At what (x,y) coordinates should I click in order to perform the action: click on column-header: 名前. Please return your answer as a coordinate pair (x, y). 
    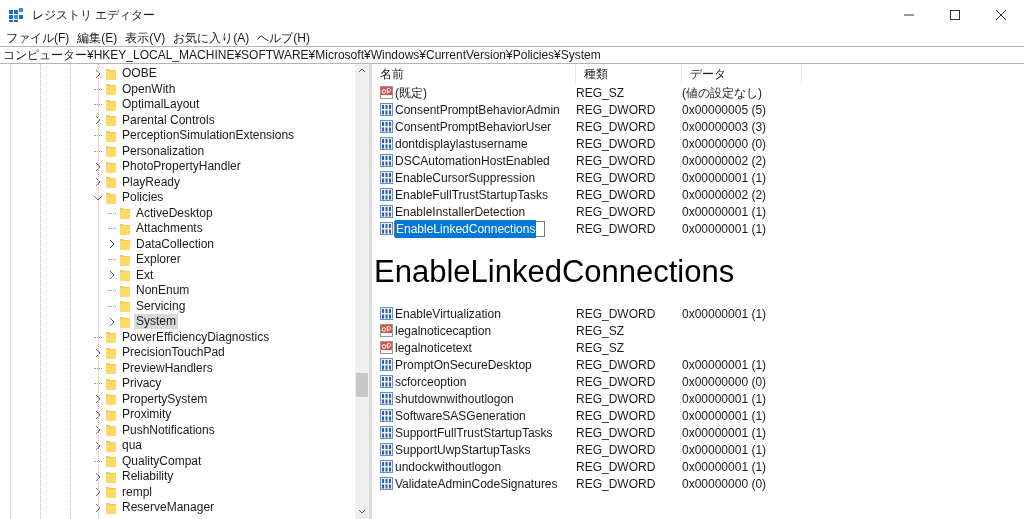
    Looking at the image, I should click on (474, 73).